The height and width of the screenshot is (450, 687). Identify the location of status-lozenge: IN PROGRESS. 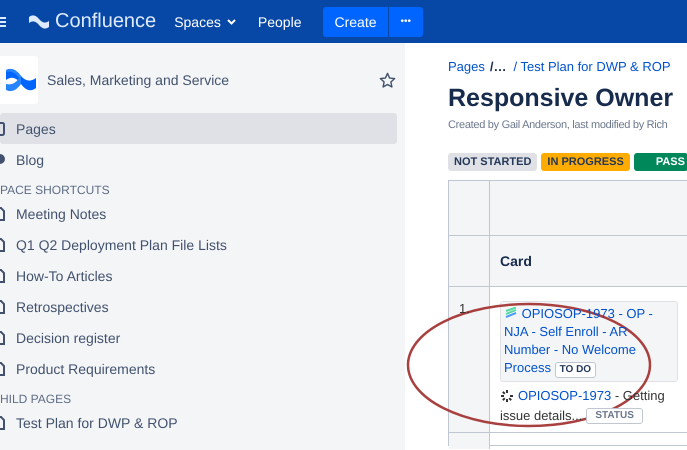
(585, 162).